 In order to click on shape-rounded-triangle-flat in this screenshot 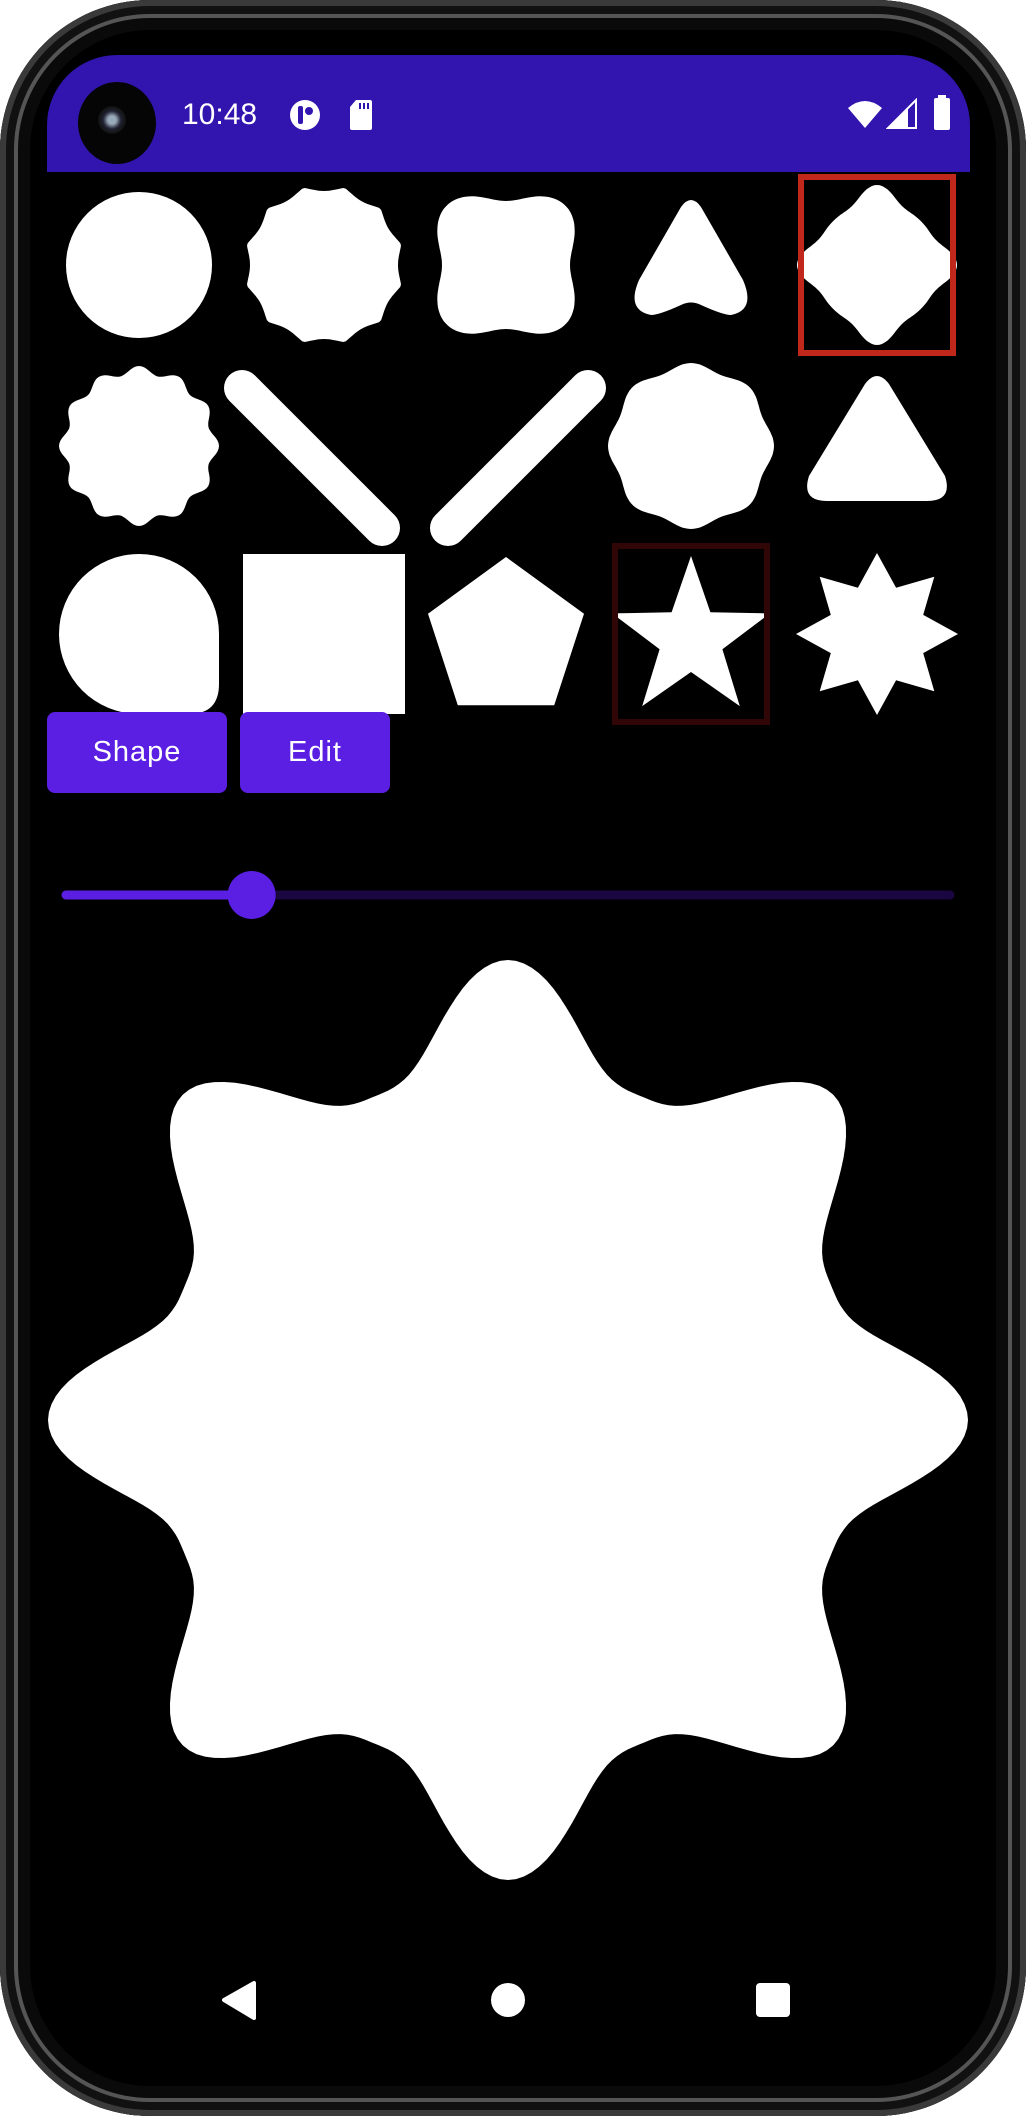, I will do `click(877, 438)`.